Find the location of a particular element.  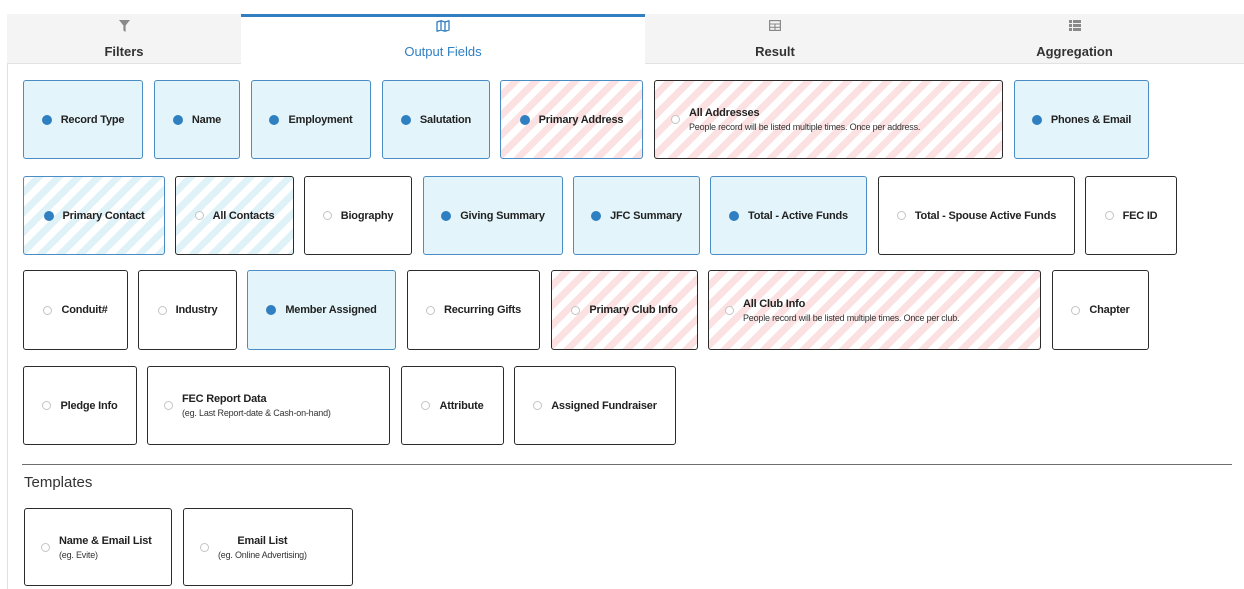

field-label: Employment is located at coordinates (320, 119).